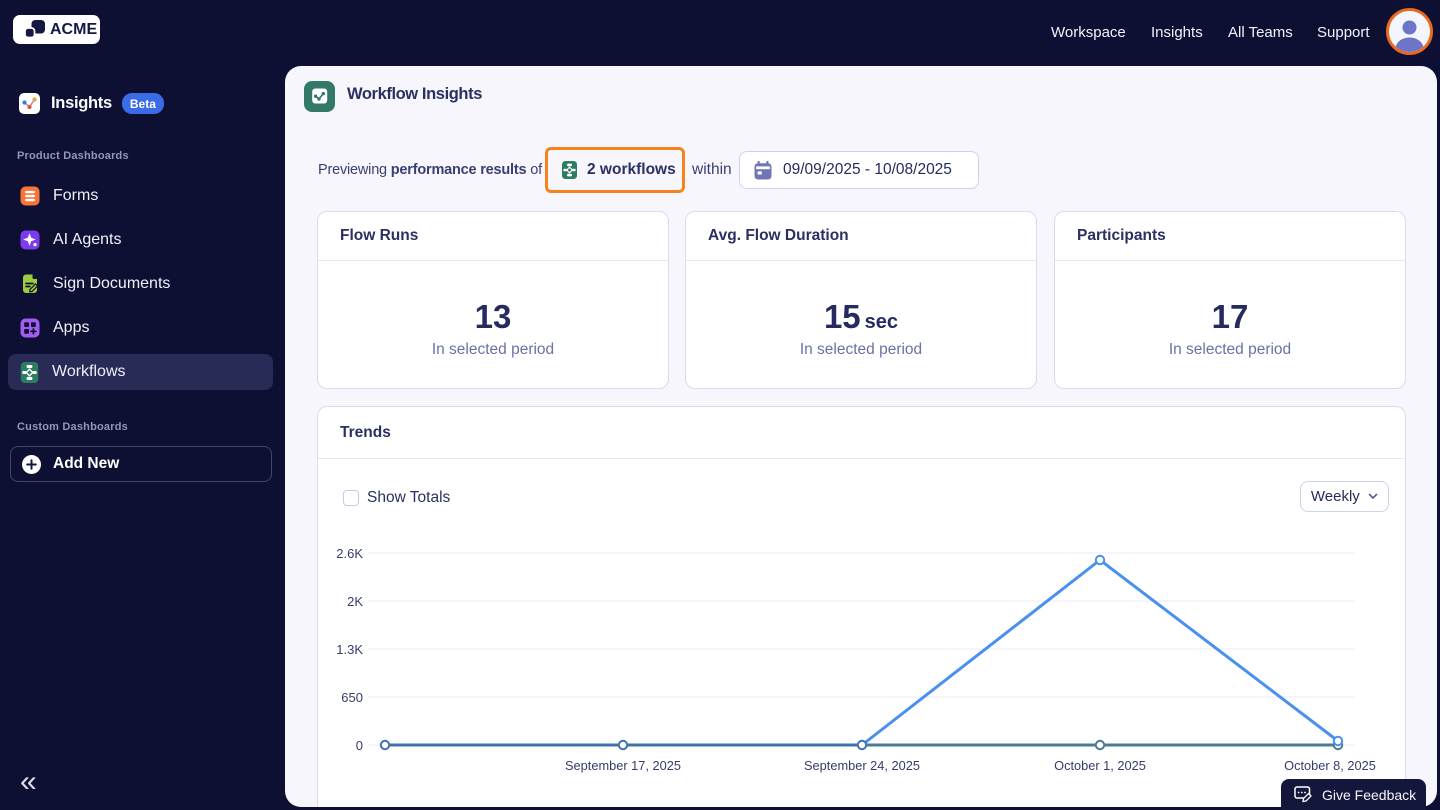 The width and height of the screenshot is (1440, 810). I want to click on svg-text: 1.3K, so click(349, 649).